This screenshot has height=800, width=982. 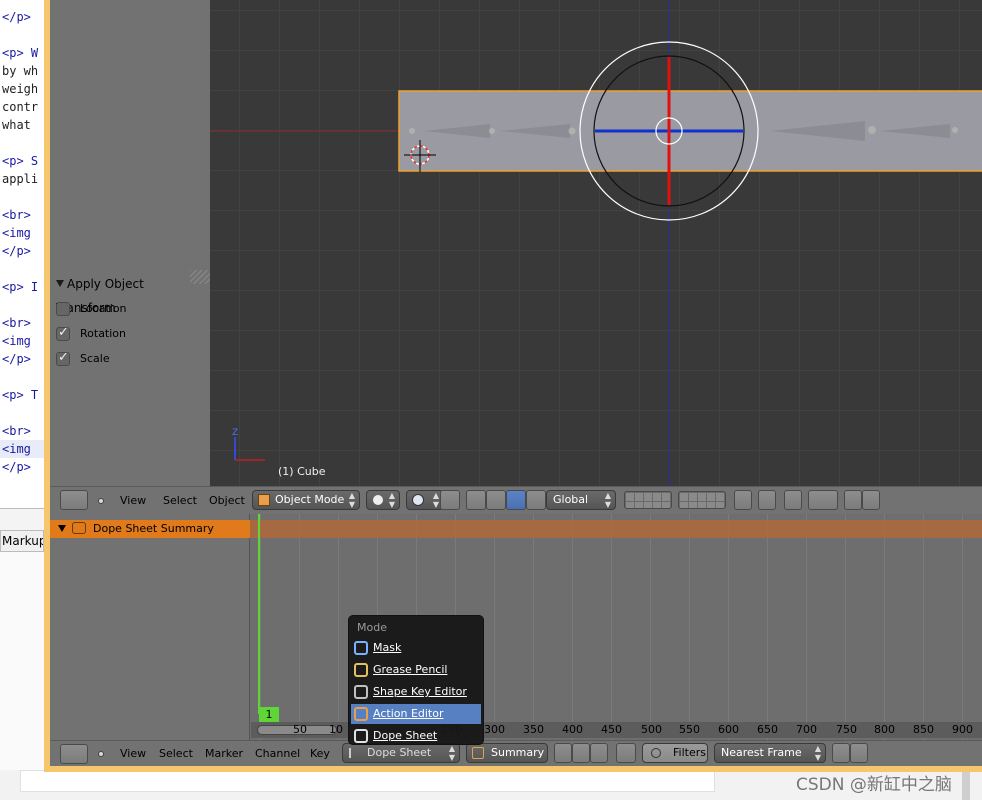 What do you see at coordinates (361, 692) in the screenshot?
I see `shape-key-icon` at bounding box center [361, 692].